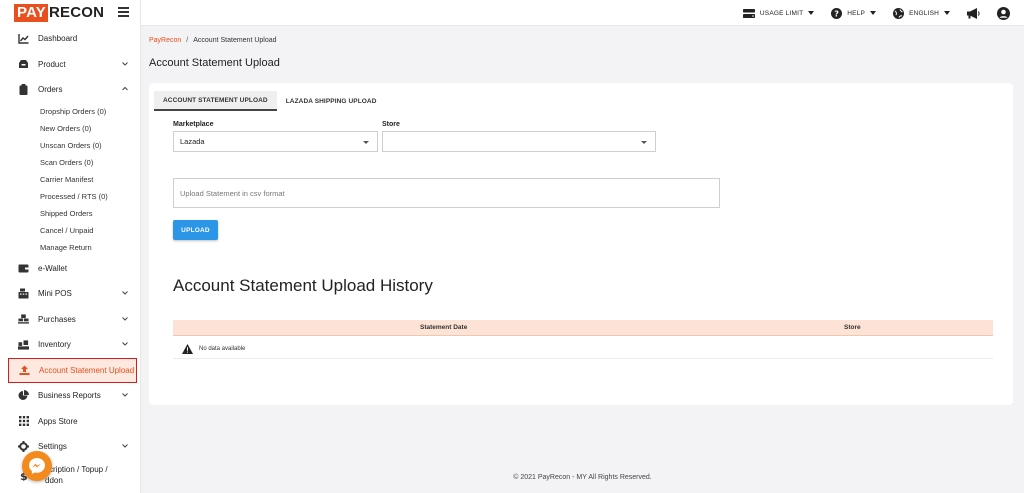 Image resolution: width=1024 pixels, height=493 pixels. I want to click on sidebar-nav: Dashboard Product Orders, so click(70, 64).